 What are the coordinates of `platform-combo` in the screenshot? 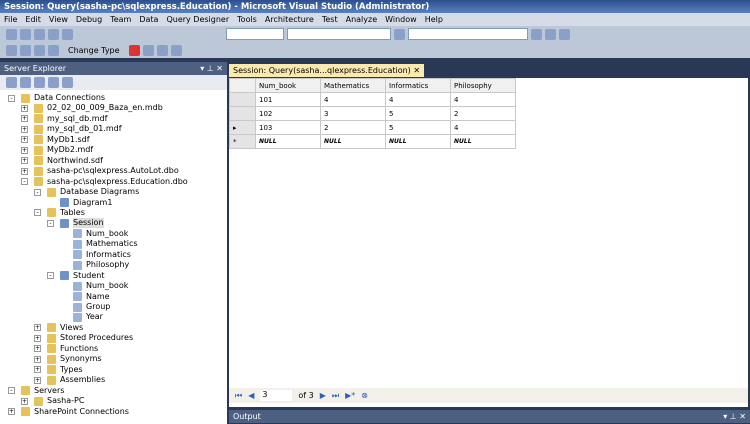 It's located at (339, 34).